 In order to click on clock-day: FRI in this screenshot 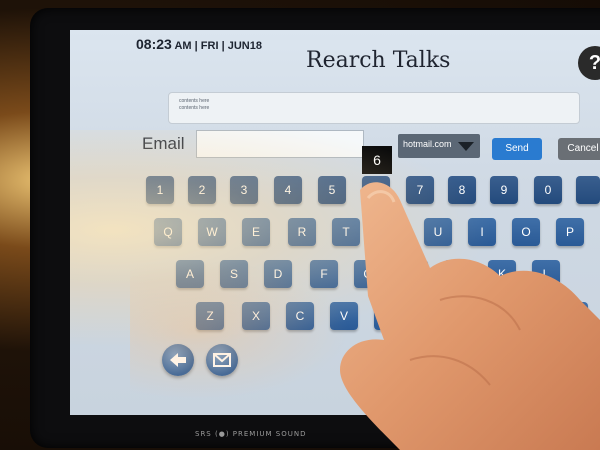, I will do `click(209, 46)`.